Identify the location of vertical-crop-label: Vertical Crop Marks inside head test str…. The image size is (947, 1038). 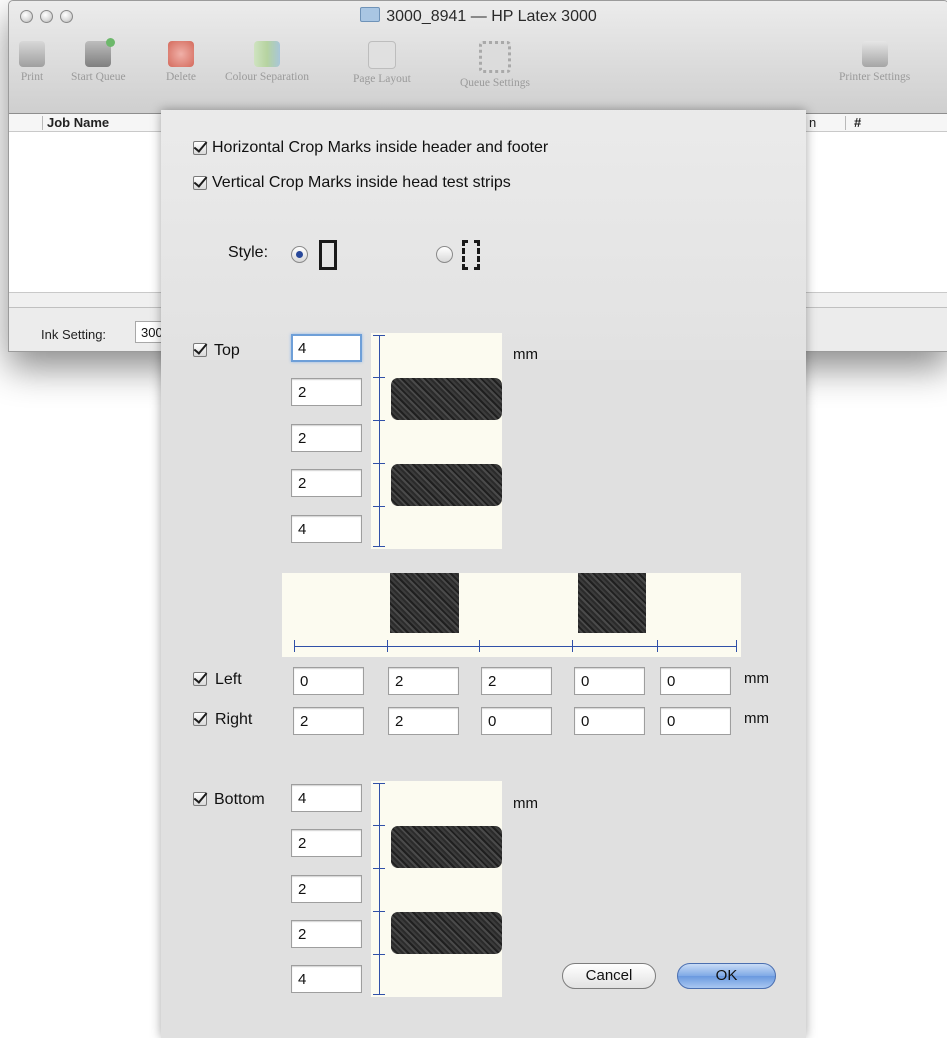
(361, 182).